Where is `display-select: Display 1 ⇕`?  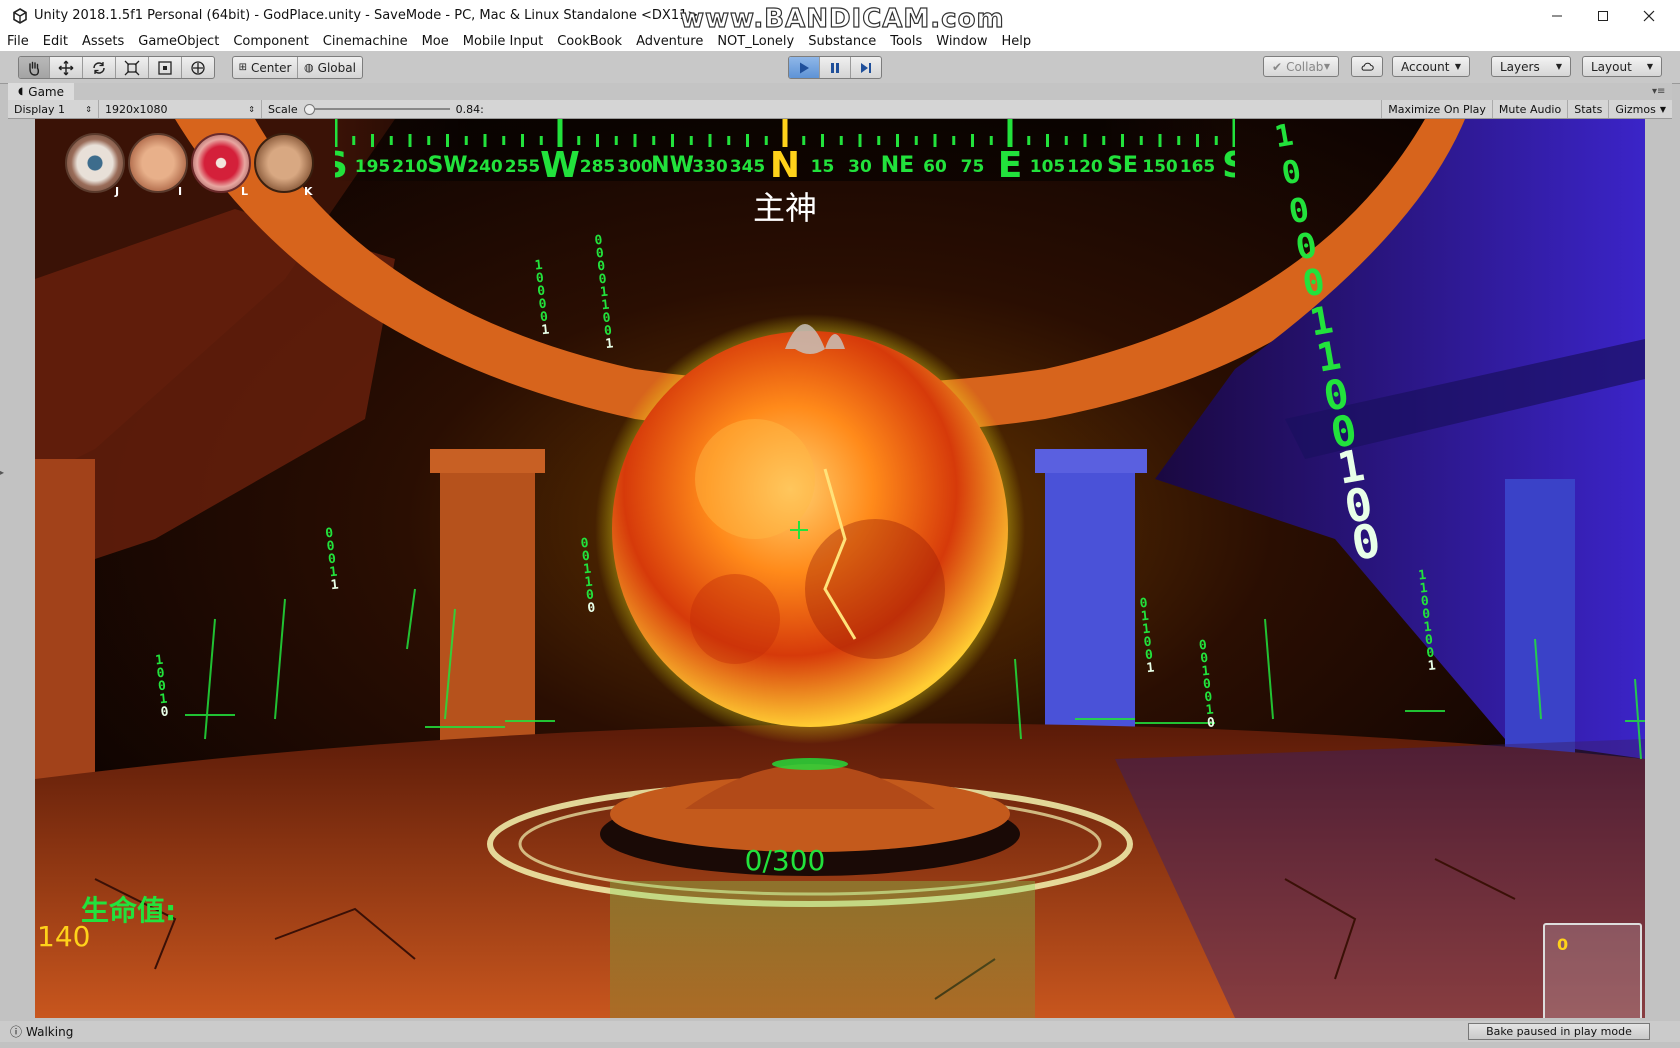 display-select: Display 1 ⇕ is located at coordinates (53, 109).